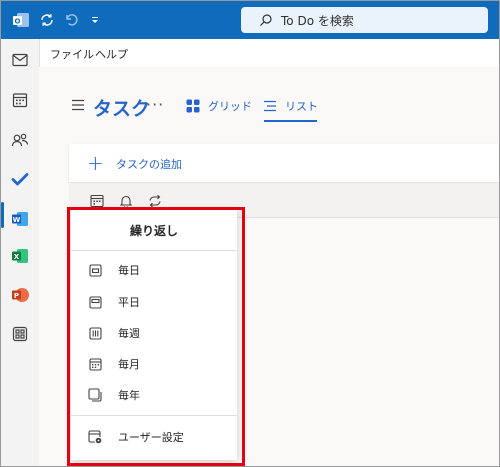 The width and height of the screenshot is (500, 467). Describe the element at coordinates (95, 437) in the screenshot. I see `calendar-settings-icon` at that location.